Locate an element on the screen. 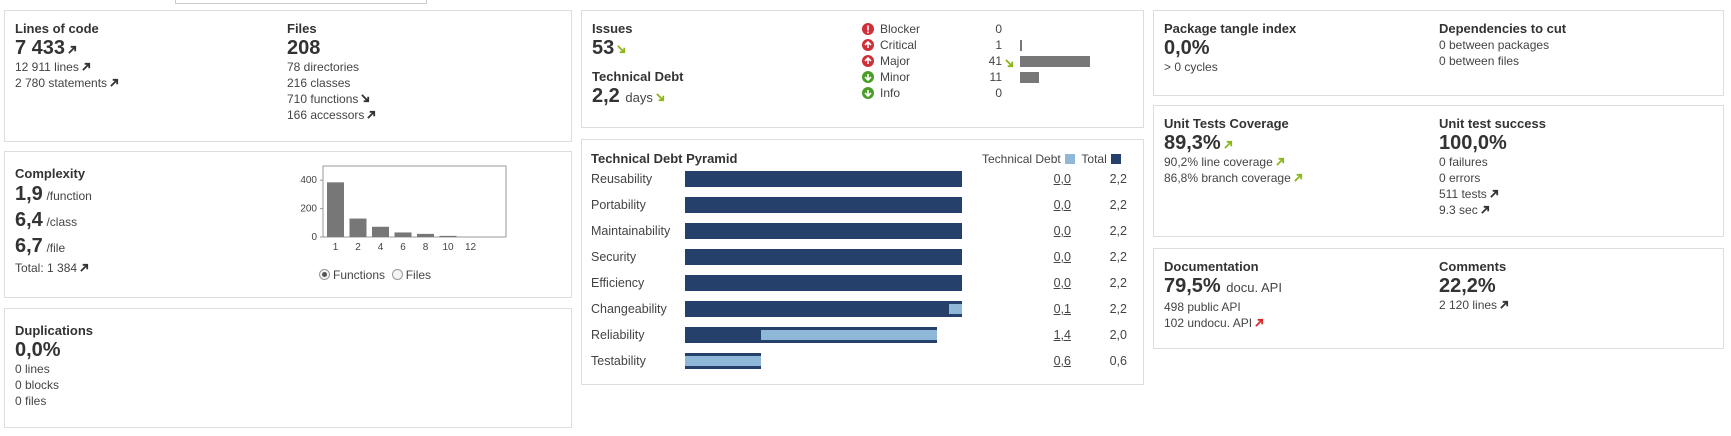 The image size is (1731, 436). between-files: 0 between files is located at coordinates (1502, 61).